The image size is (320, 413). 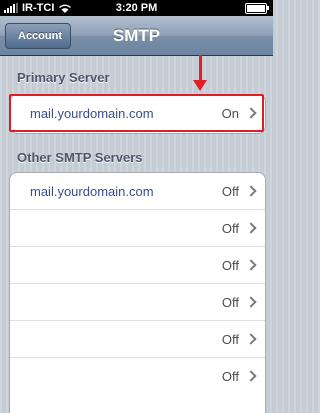 I want to click on other-servers-header: Other SMTP Servers, so click(x=80, y=157).